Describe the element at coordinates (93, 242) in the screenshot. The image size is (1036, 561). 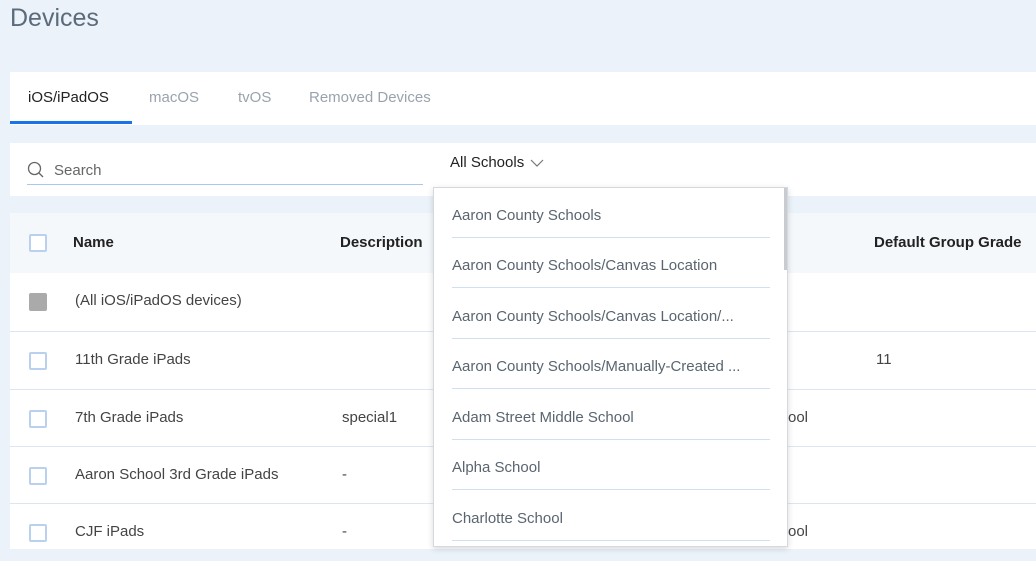
I see `column-name: Name` at that location.